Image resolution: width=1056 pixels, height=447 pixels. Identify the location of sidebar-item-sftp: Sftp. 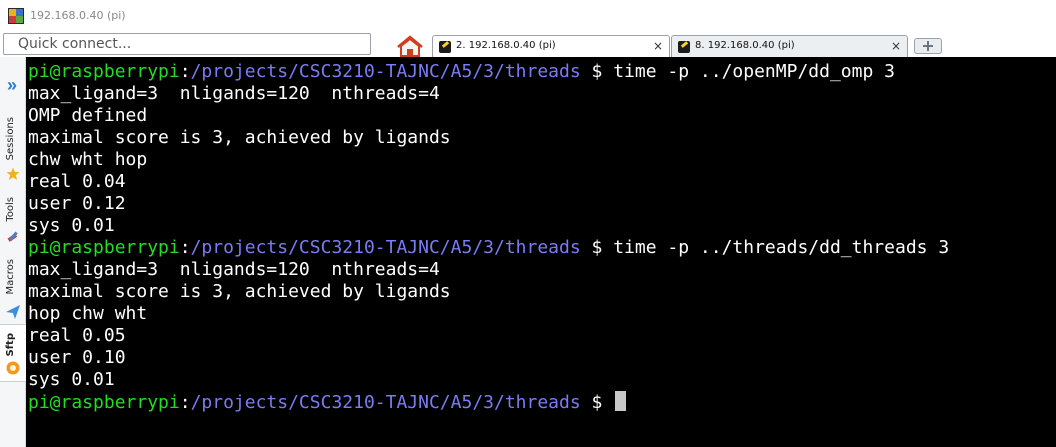
(10, 345).